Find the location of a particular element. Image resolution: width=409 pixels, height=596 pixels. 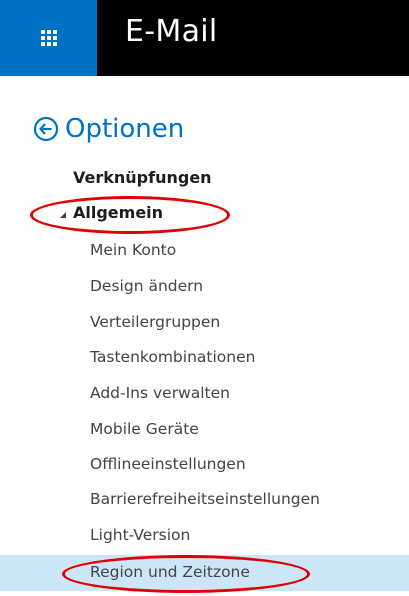

nav-sub-item: Mobile Geräte is located at coordinates (144, 429).